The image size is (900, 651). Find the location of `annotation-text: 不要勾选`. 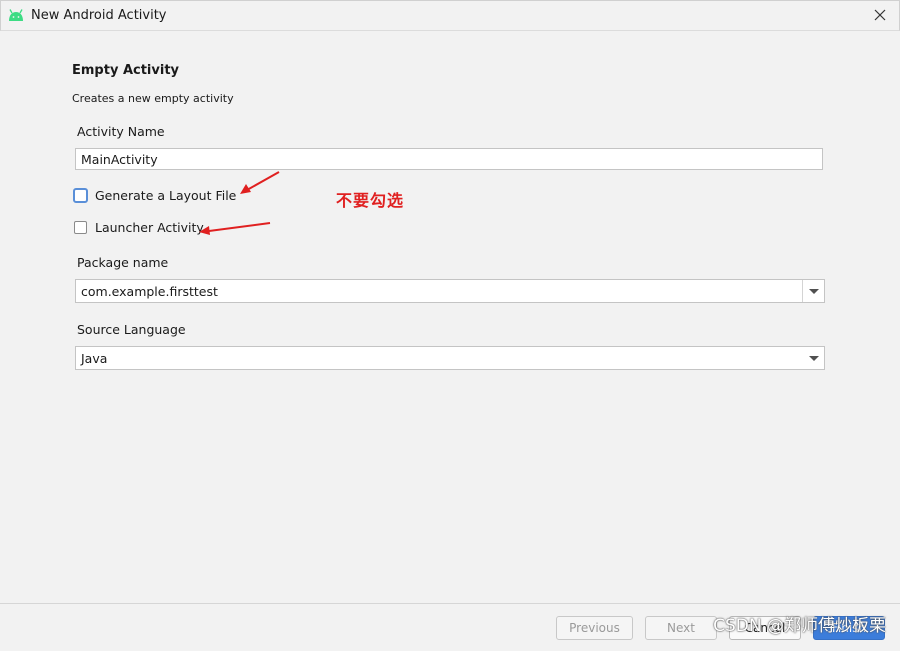

annotation-text: 不要勾选 is located at coordinates (370, 200).